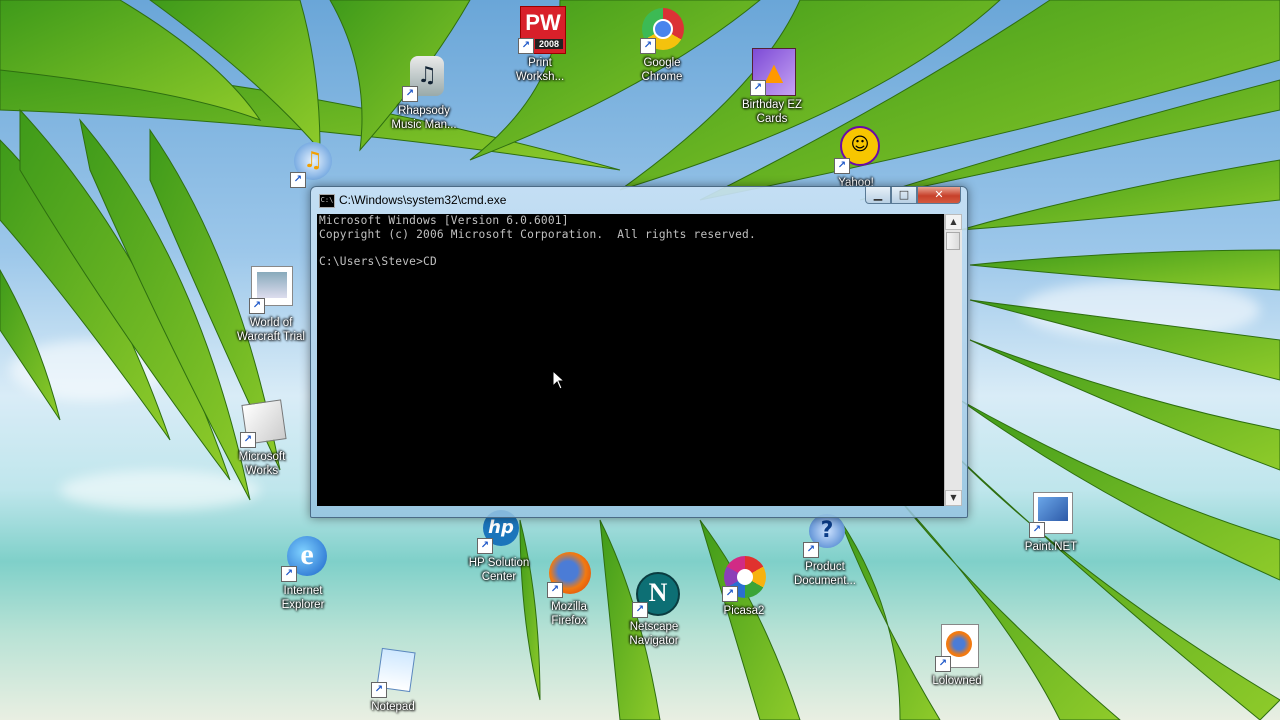 The height and width of the screenshot is (720, 1280). What do you see at coordinates (312, 164) in the screenshot?
I see `desktop-icon-partial-itunes: ♫ ↗` at bounding box center [312, 164].